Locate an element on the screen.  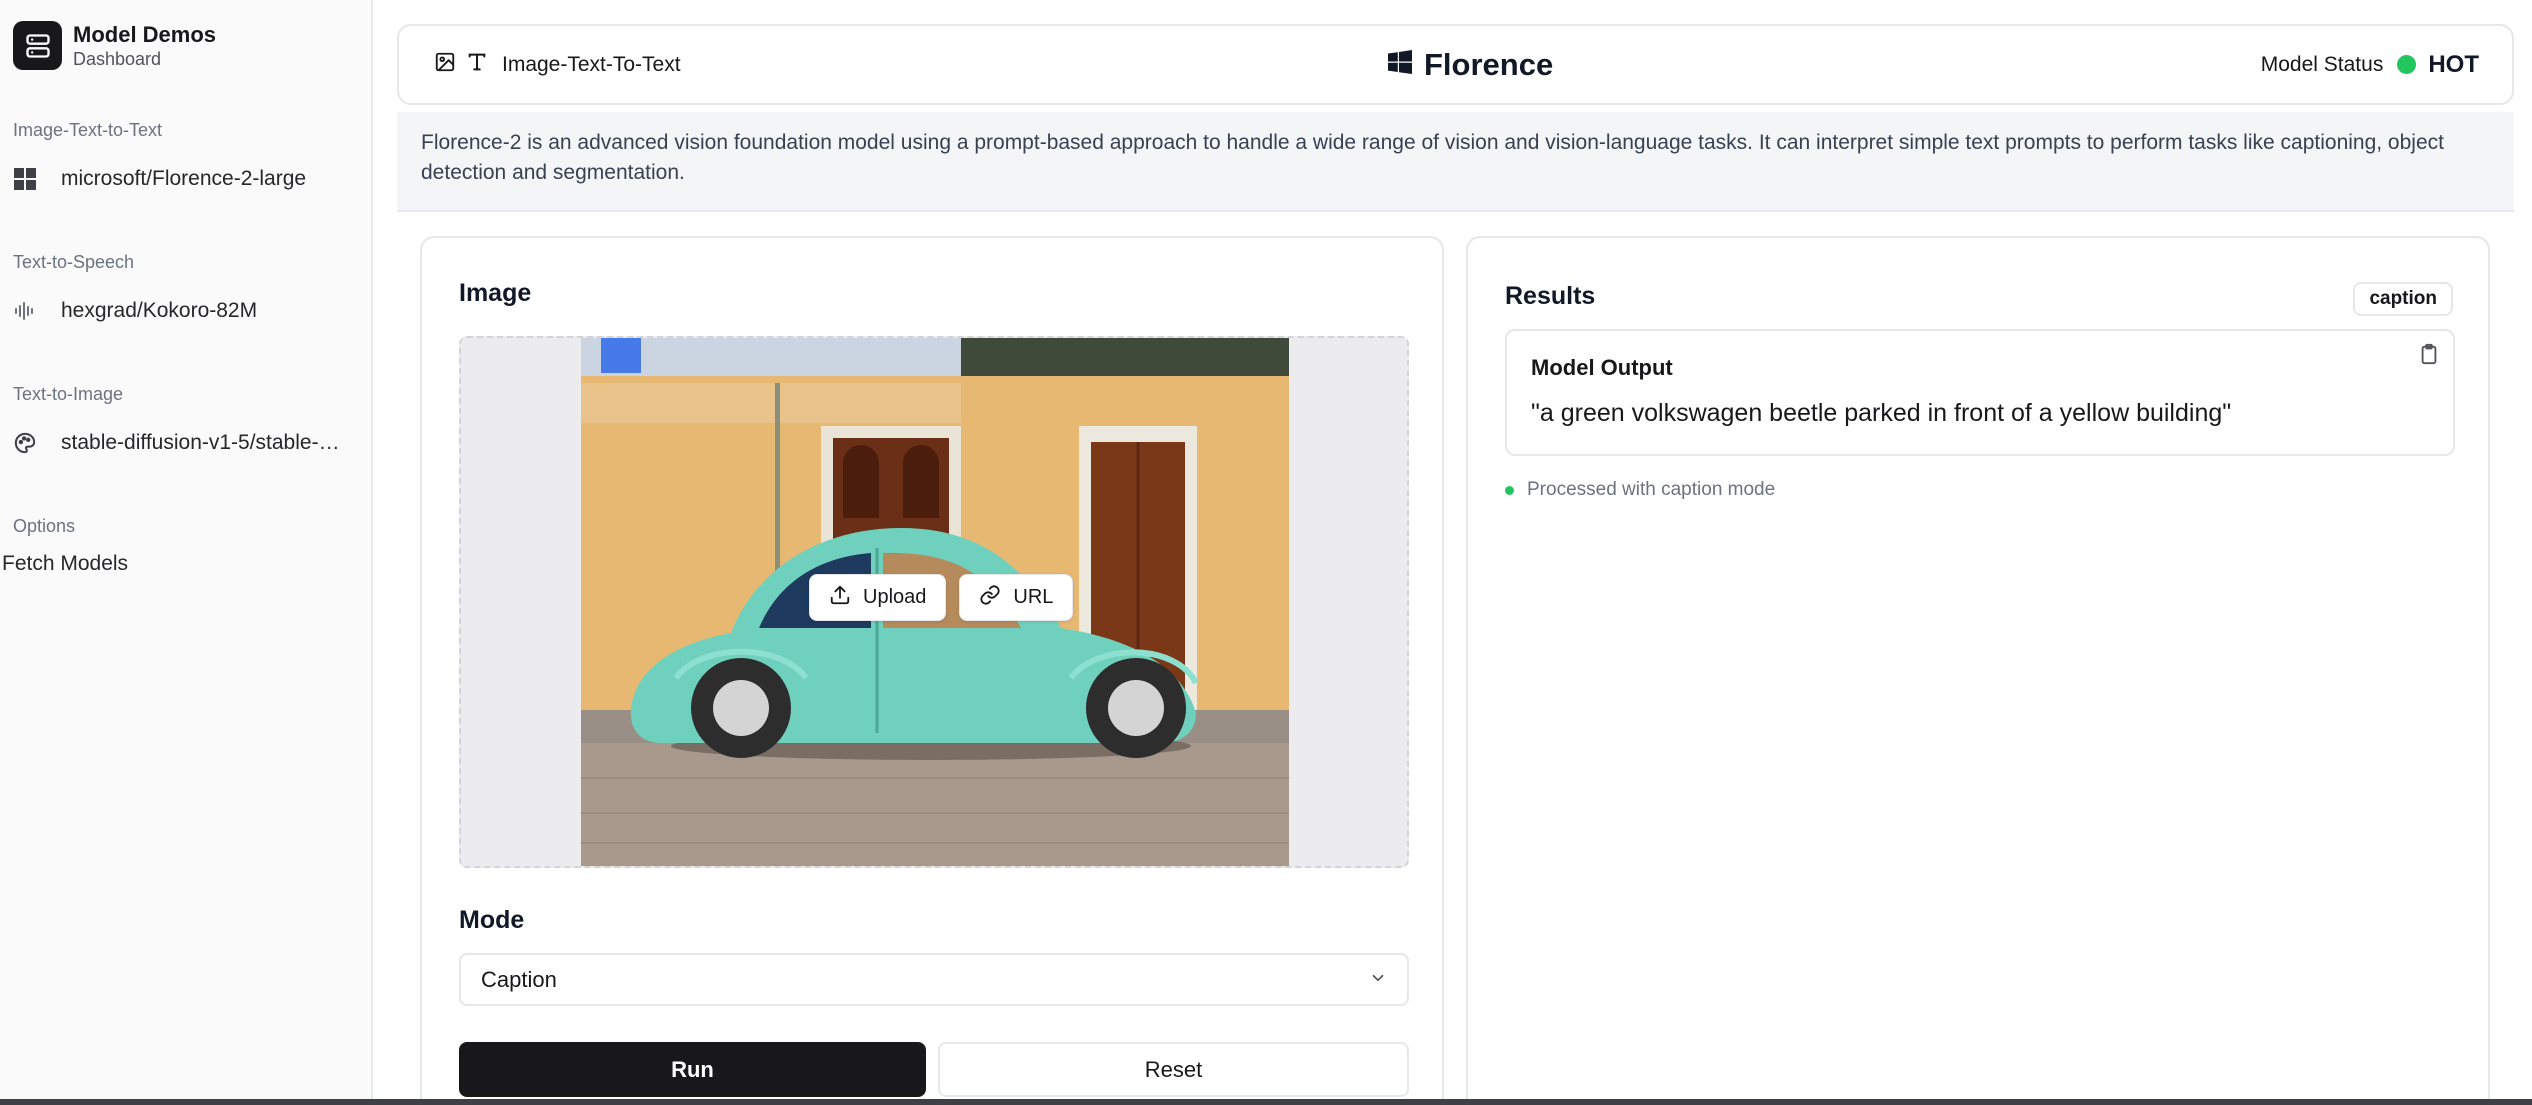
group-label-image-text-to-text: Image-Text-to-Text is located at coordinates (88, 130).